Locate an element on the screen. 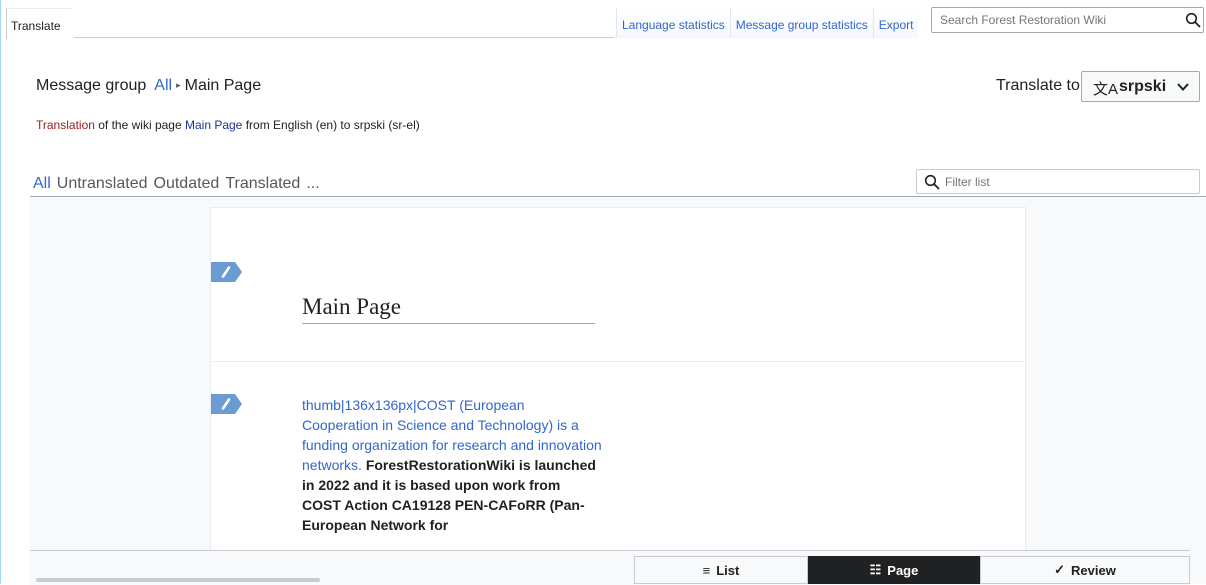 Image resolution: width=1206 pixels, height=585 pixels. message-group-breadcrumb: Message group All ▸ Main Page is located at coordinates (148, 86).